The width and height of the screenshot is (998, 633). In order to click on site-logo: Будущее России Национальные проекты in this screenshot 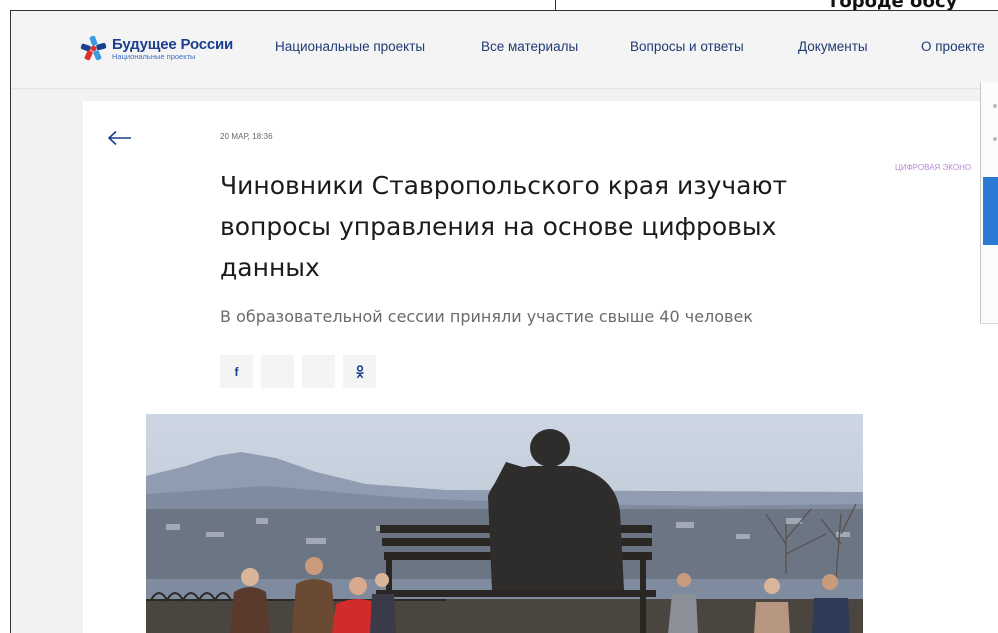, I will do `click(156, 48)`.